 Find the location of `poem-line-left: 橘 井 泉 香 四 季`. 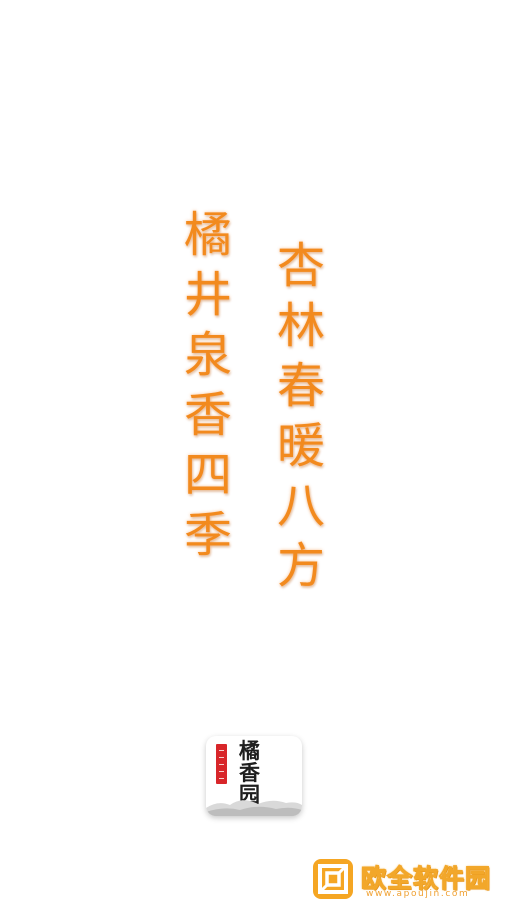

poem-line-left: 橘 井 泉 香 四 季 is located at coordinates (208, 385).